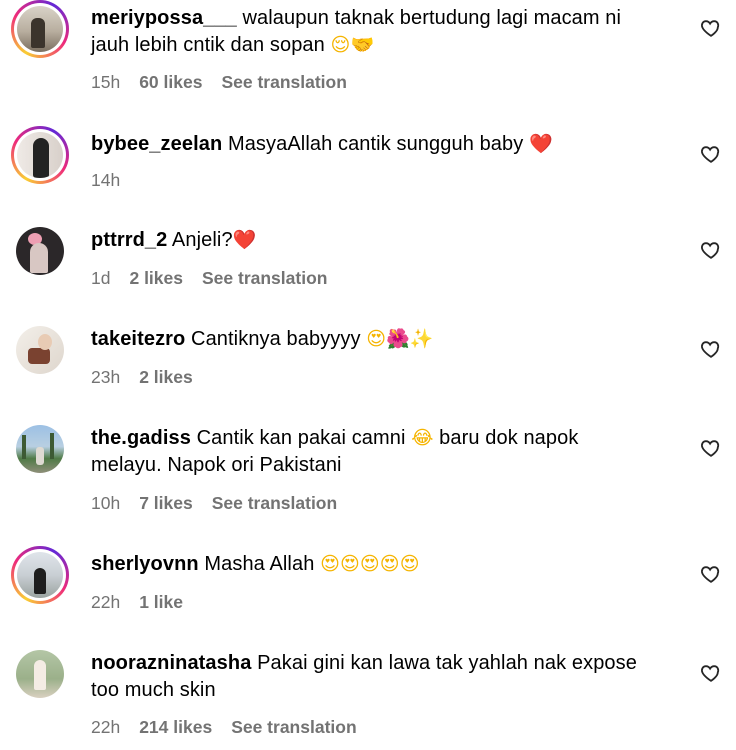  What do you see at coordinates (105, 377) in the screenshot?
I see `timestamp: 23h` at bounding box center [105, 377].